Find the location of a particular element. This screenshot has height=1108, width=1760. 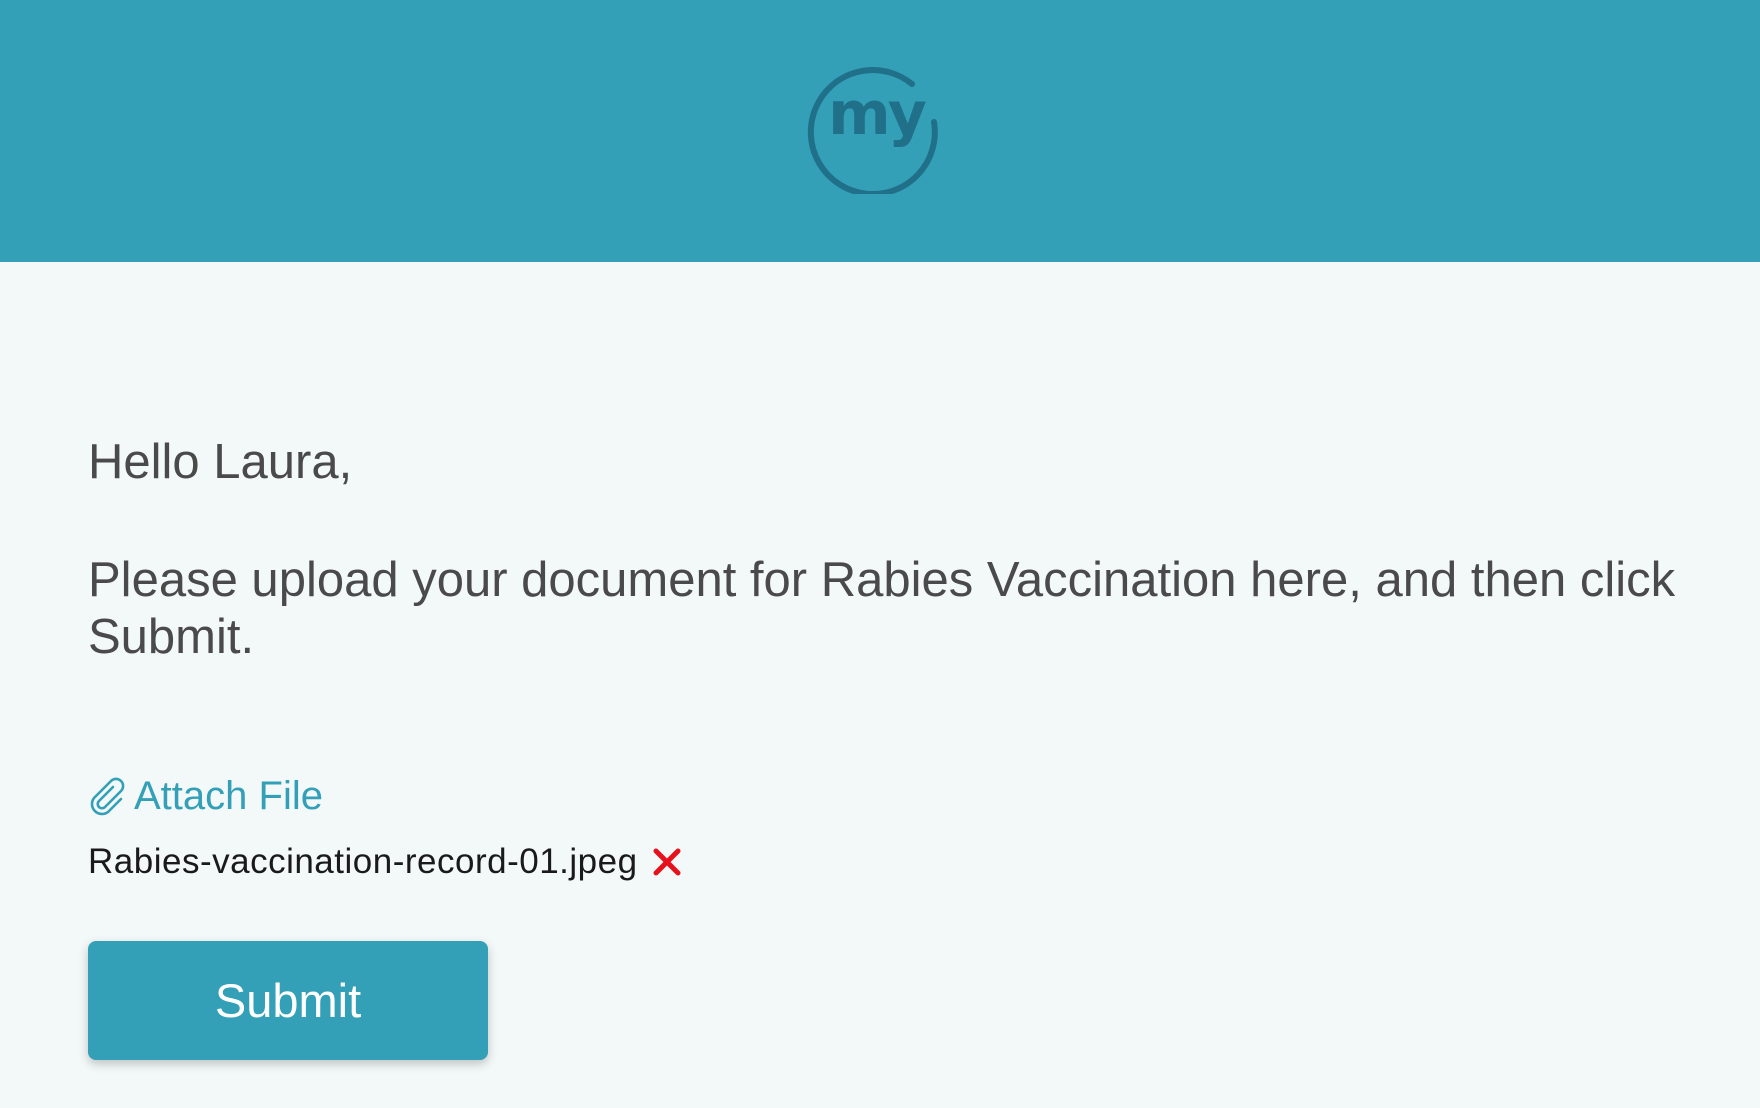

attached-file-name: Rabies-vaccination-record-01.jpeg is located at coordinates (363, 861).